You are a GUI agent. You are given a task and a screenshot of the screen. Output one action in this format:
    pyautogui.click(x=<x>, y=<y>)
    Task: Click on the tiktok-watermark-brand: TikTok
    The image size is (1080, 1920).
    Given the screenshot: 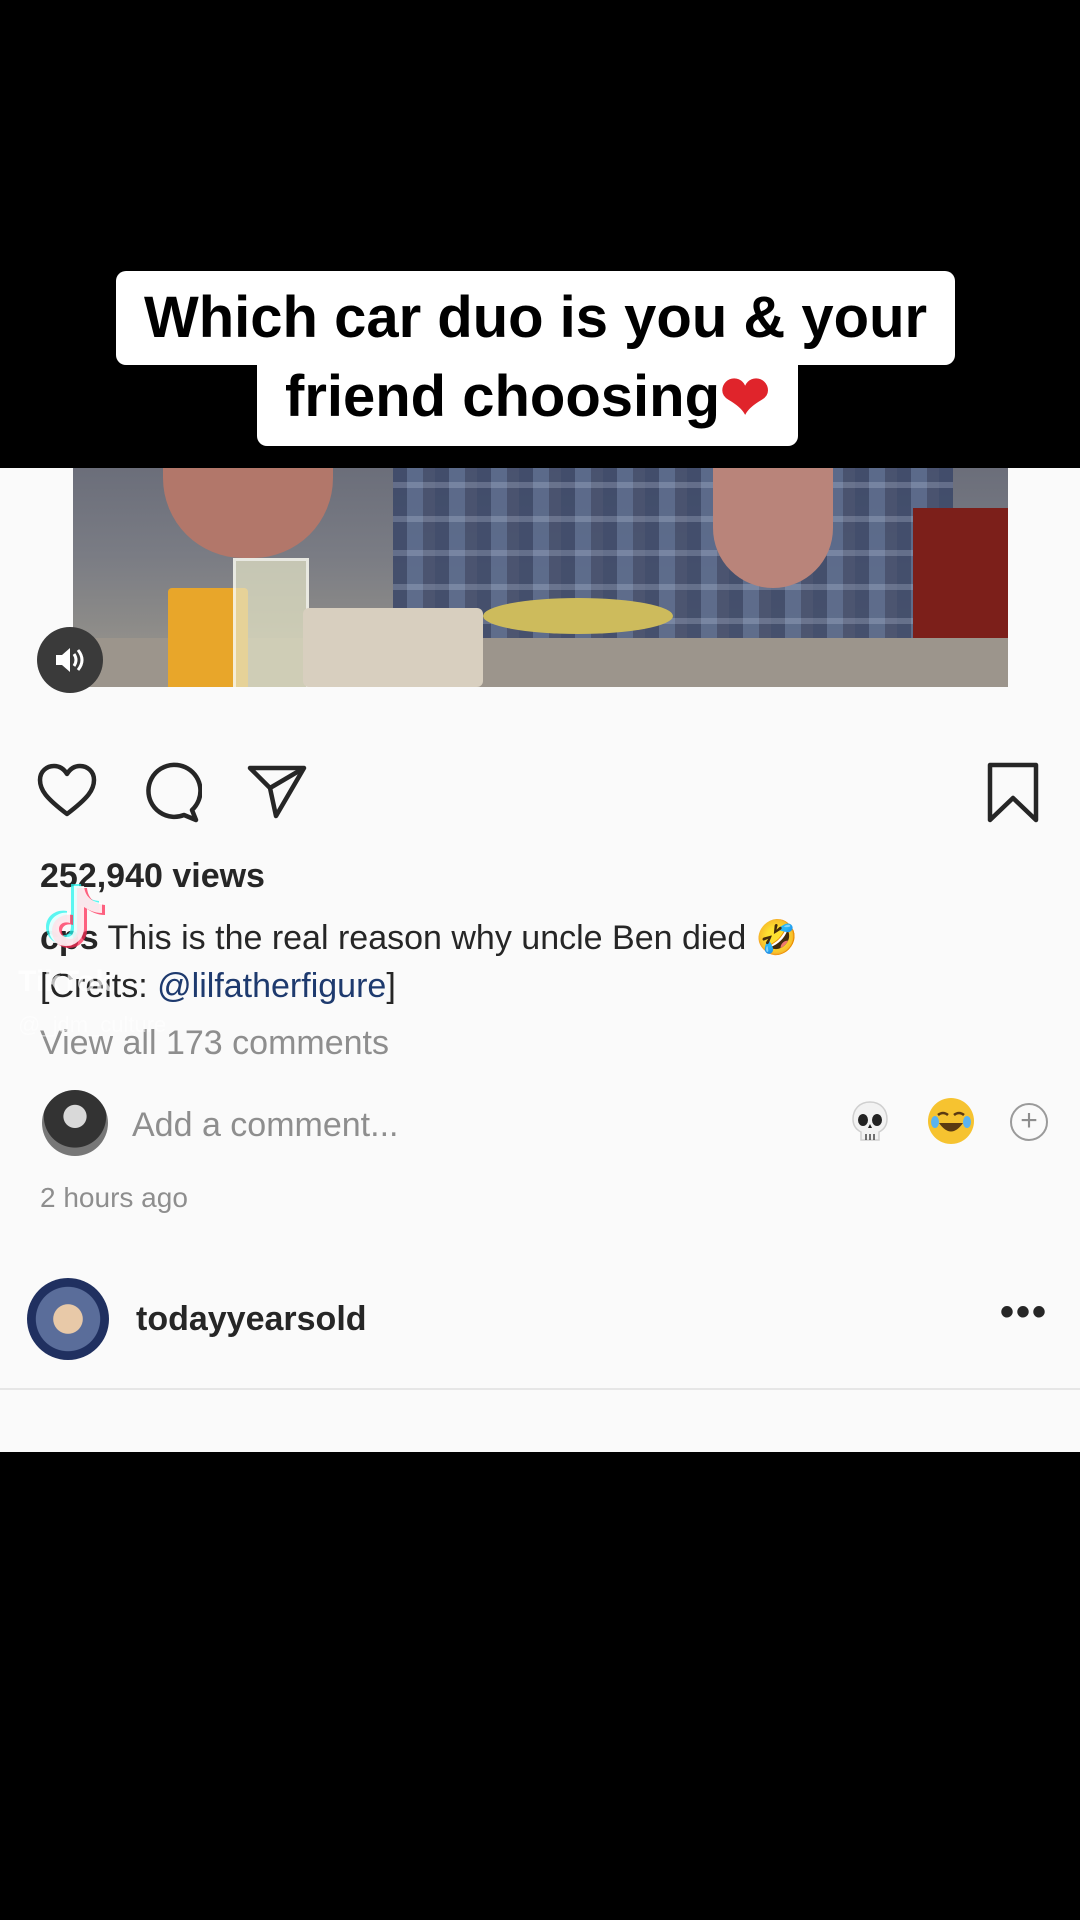 What is the action you would take?
    pyautogui.click(x=65, y=981)
    